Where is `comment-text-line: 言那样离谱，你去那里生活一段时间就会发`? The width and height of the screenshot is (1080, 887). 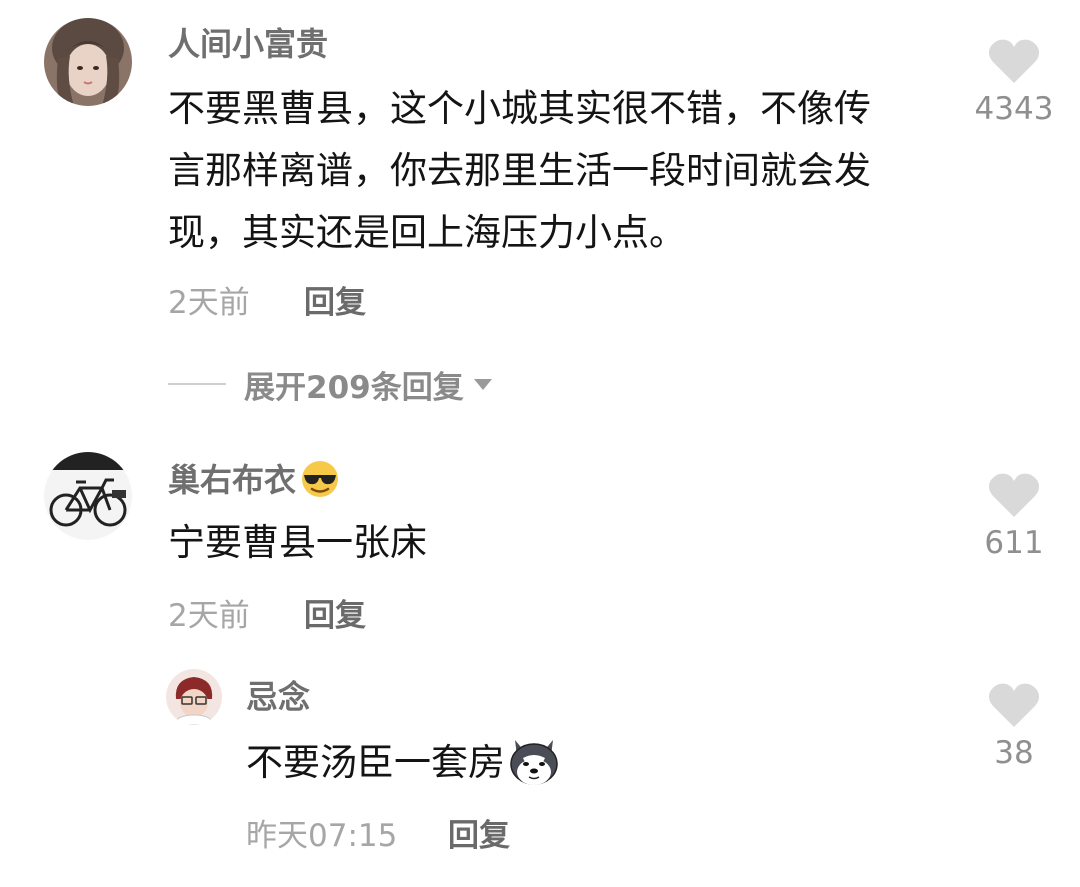
comment-text-line: 言那样离谱，你去那里生活一段时间就会发 is located at coordinates (519, 170).